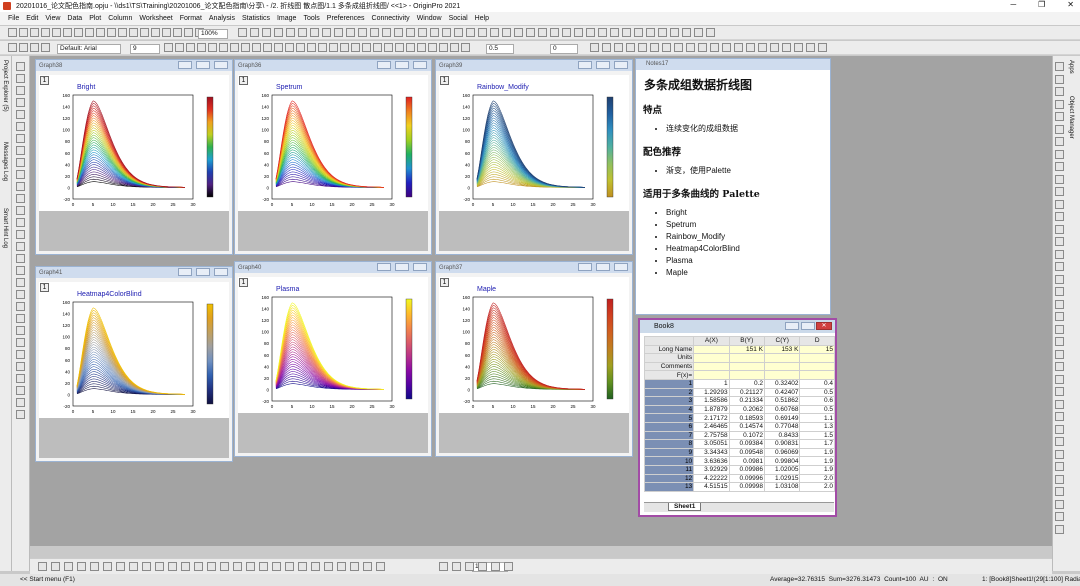  What do you see at coordinates (711, 418) in the screenshot?
I see `table-cell: 2.17172` at bounding box center [711, 418].